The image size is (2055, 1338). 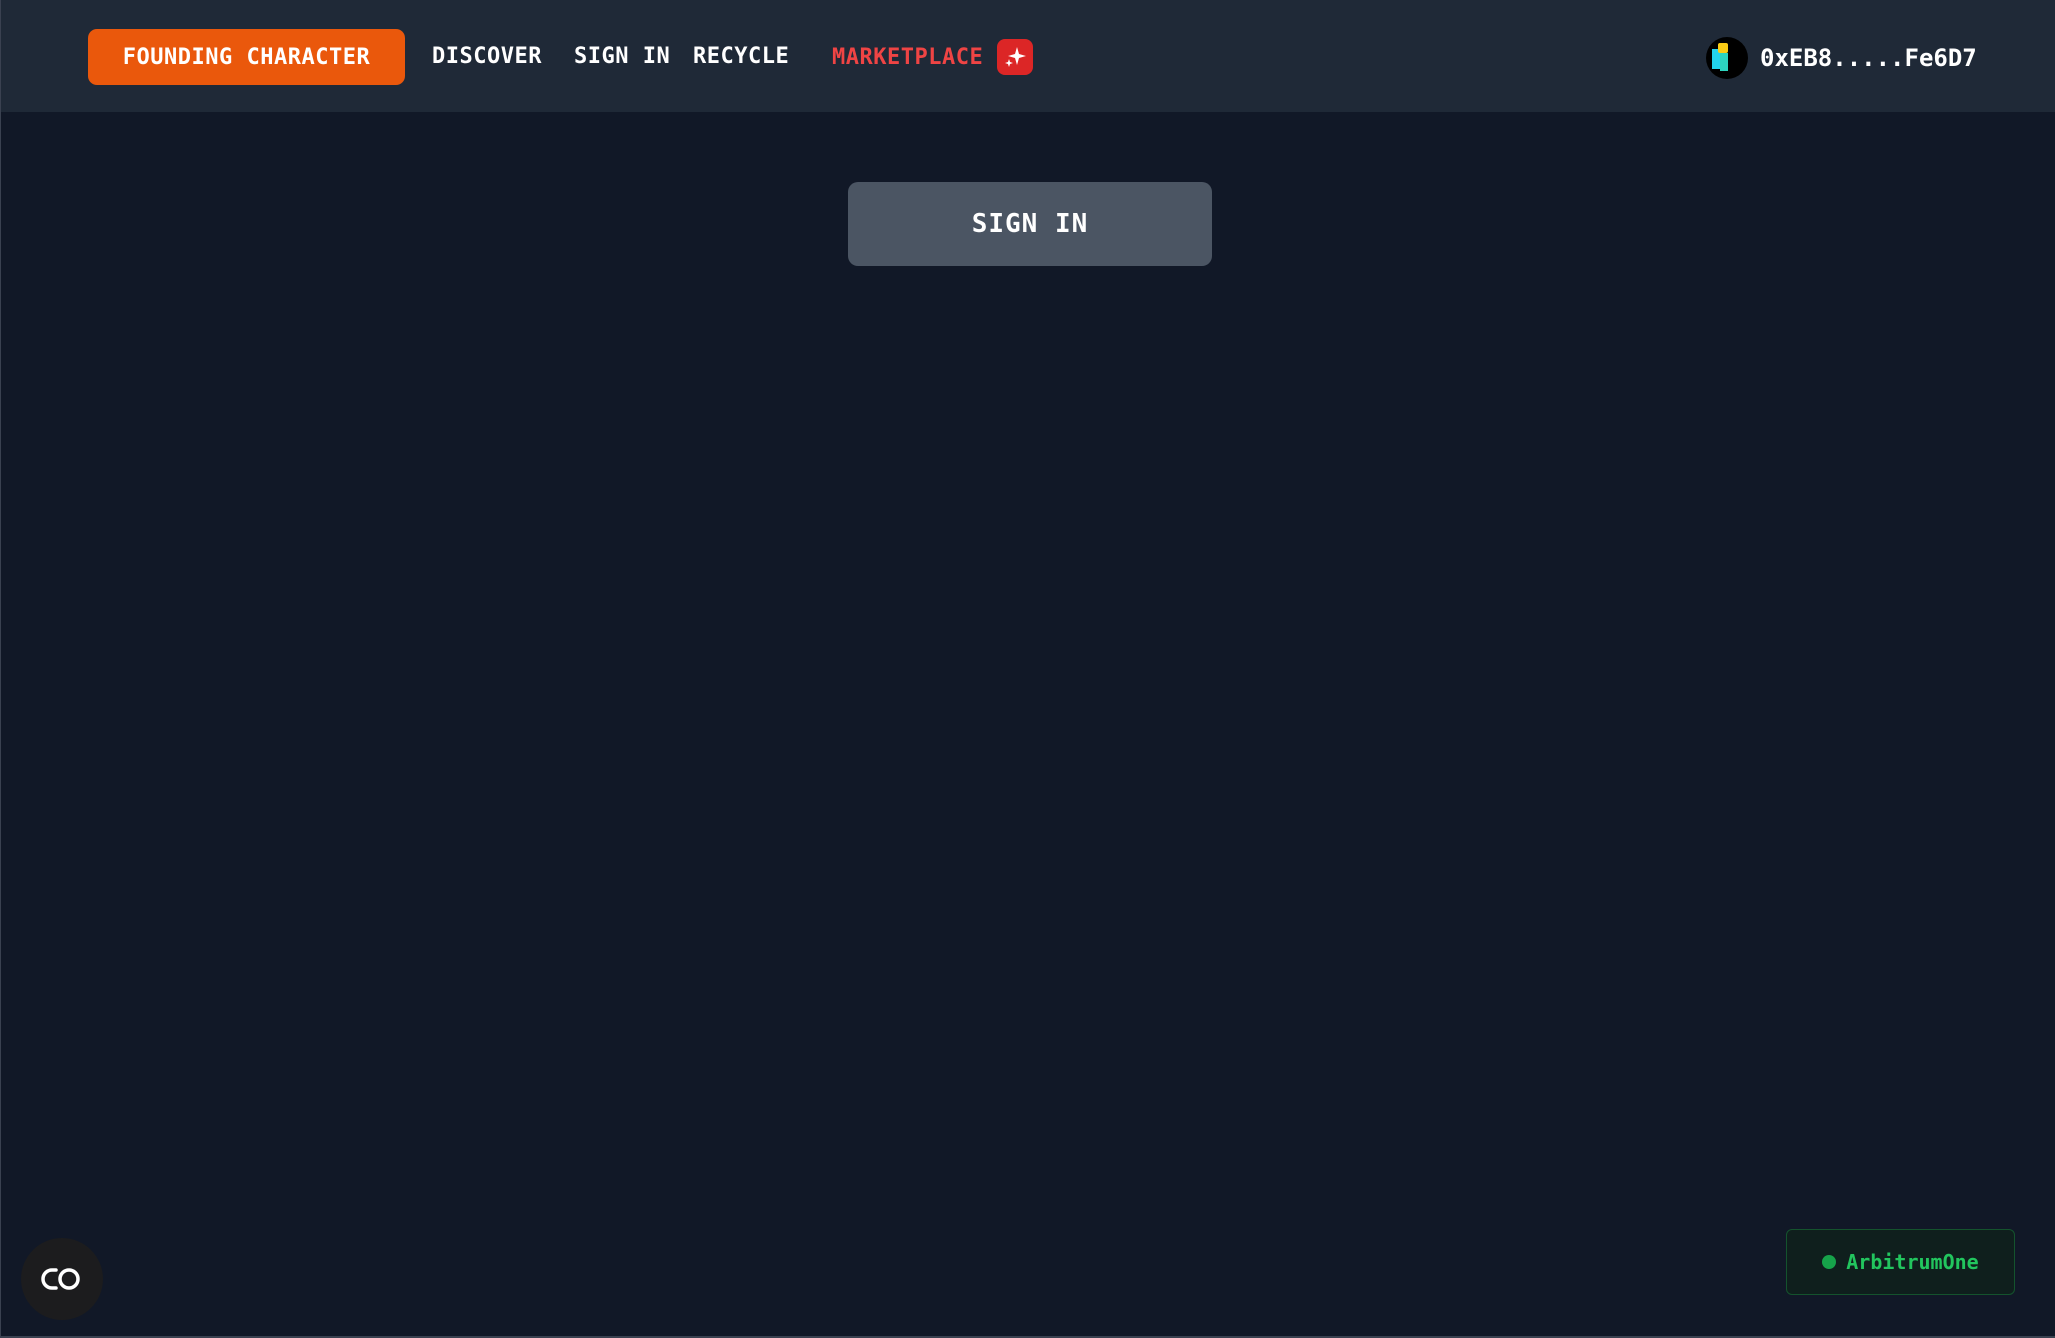 What do you see at coordinates (1829, 1262) in the screenshot?
I see `network-status-dot` at bounding box center [1829, 1262].